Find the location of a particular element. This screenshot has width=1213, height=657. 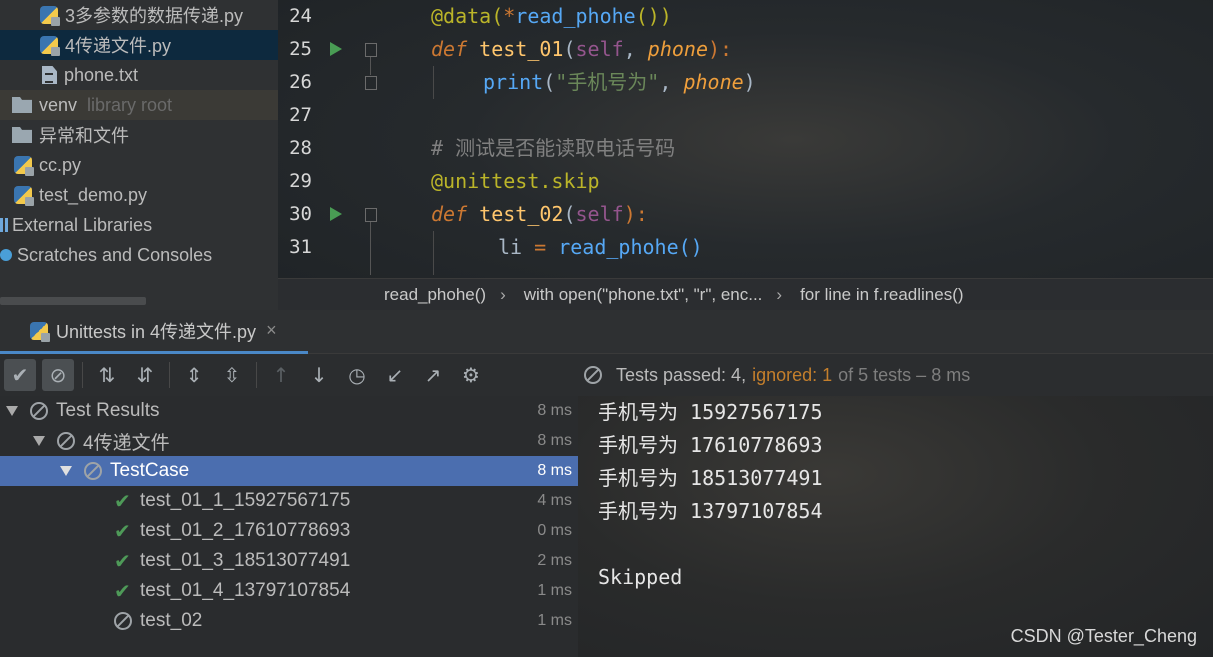

status-icon-wrap is located at coordinates (597, 375).